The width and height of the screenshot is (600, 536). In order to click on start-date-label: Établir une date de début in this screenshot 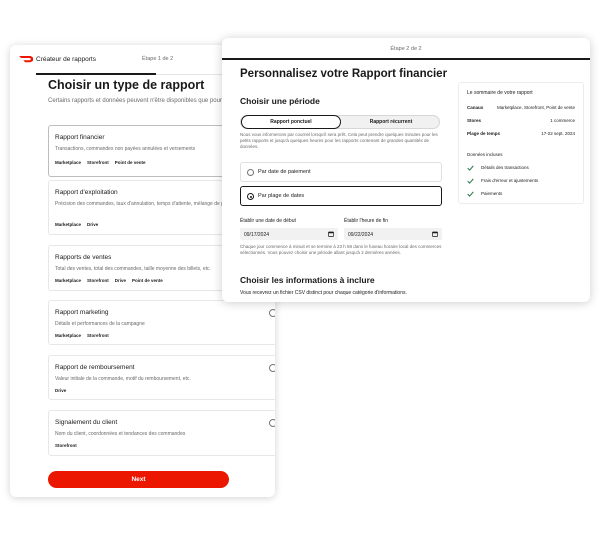, I will do `click(268, 221)`.